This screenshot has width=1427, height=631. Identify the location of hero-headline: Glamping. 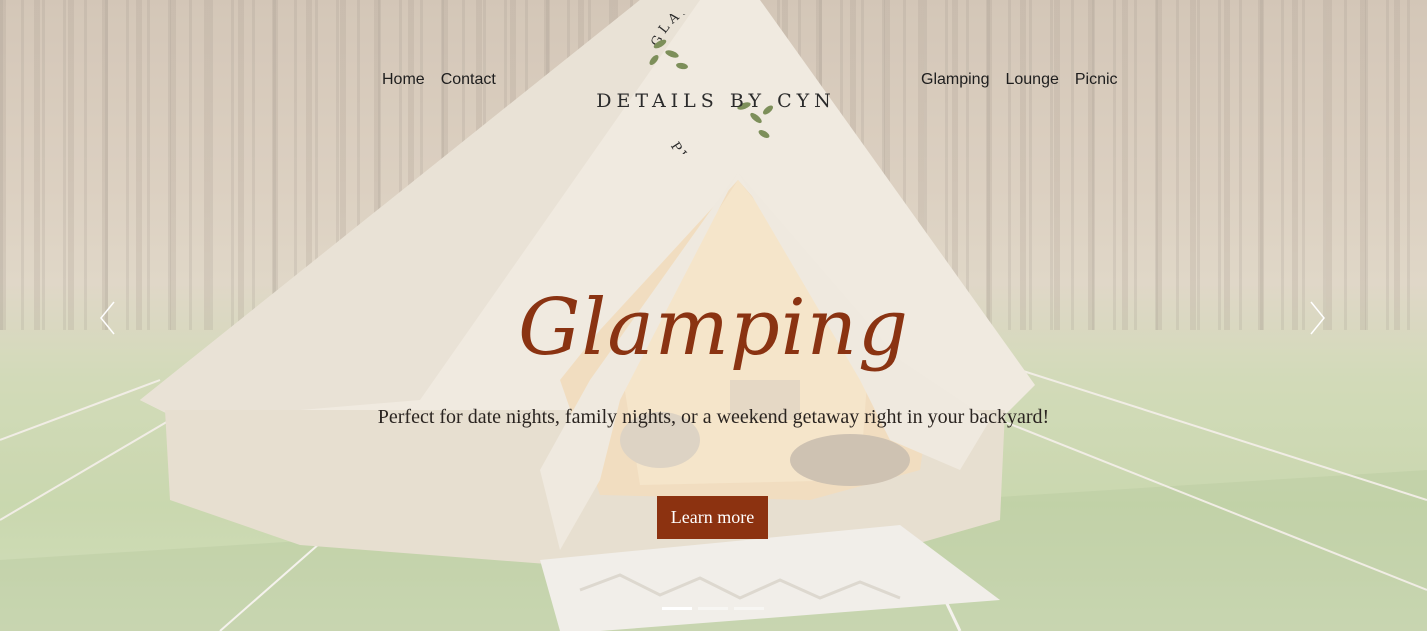
(713, 328).